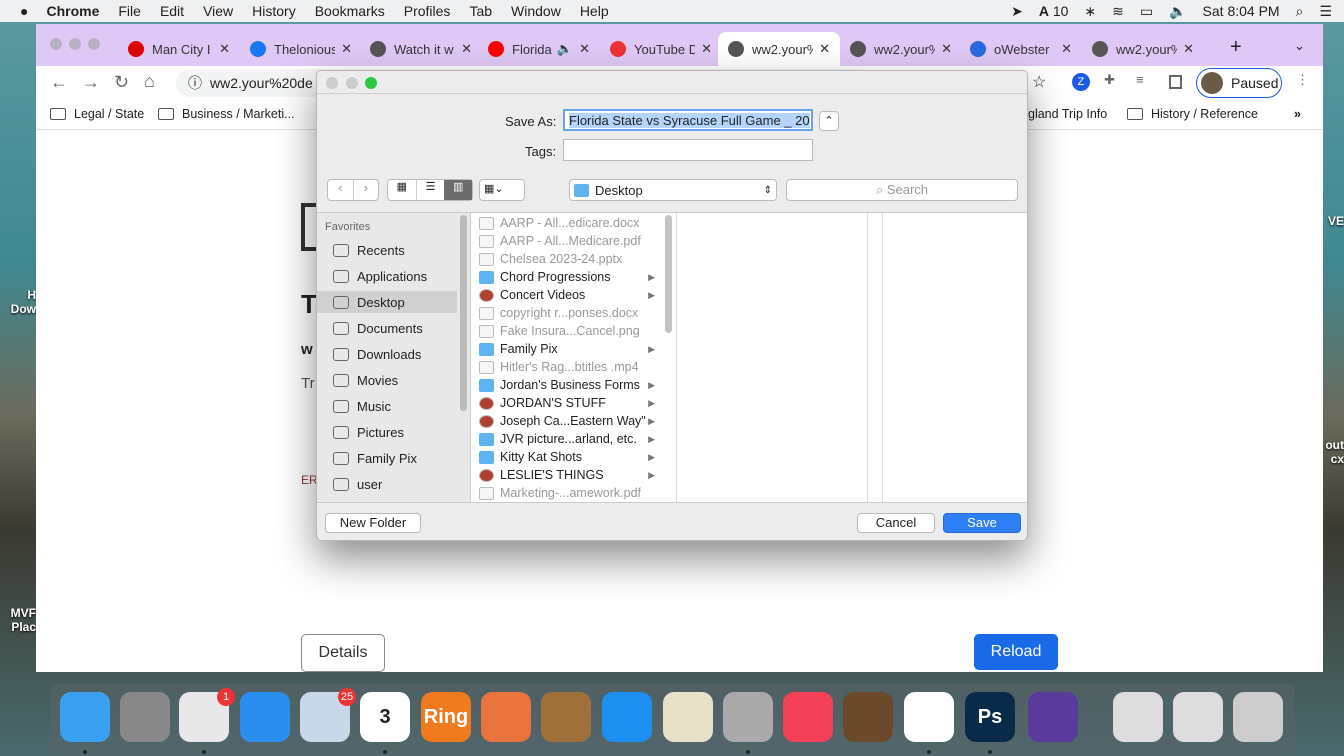  What do you see at coordinates (1146, 11) in the screenshot?
I see `airplay-icon: ▭` at bounding box center [1146, 11].